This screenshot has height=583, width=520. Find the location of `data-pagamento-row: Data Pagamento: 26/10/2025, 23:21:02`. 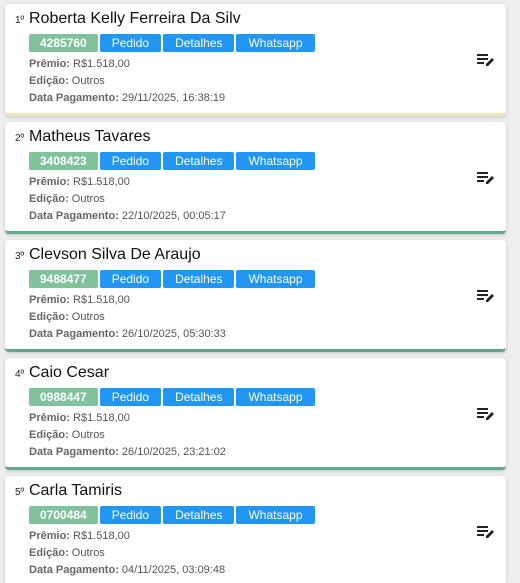

data-pagamento-row: Data Pagamento: 26/10/2025, 23:21:02 is located at coordinates (127, 452).